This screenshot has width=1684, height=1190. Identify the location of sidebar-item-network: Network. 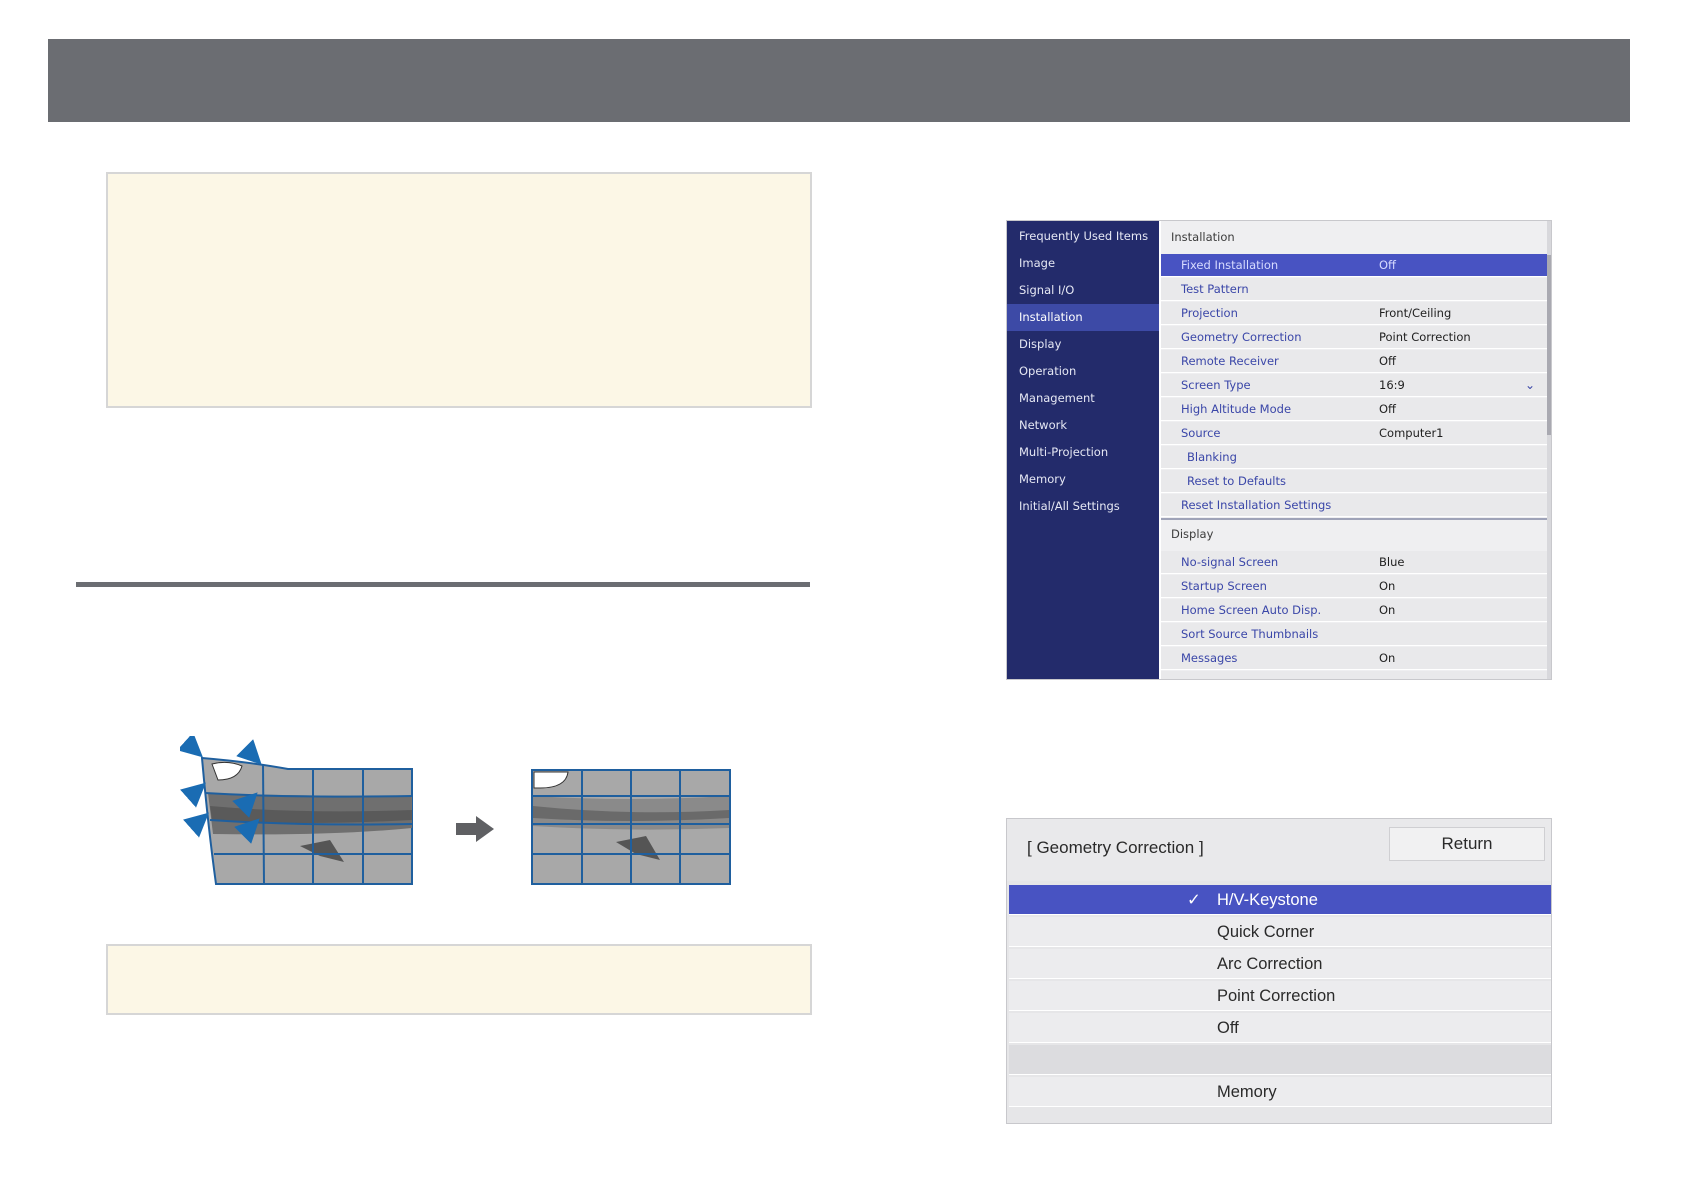
(1083, 425).